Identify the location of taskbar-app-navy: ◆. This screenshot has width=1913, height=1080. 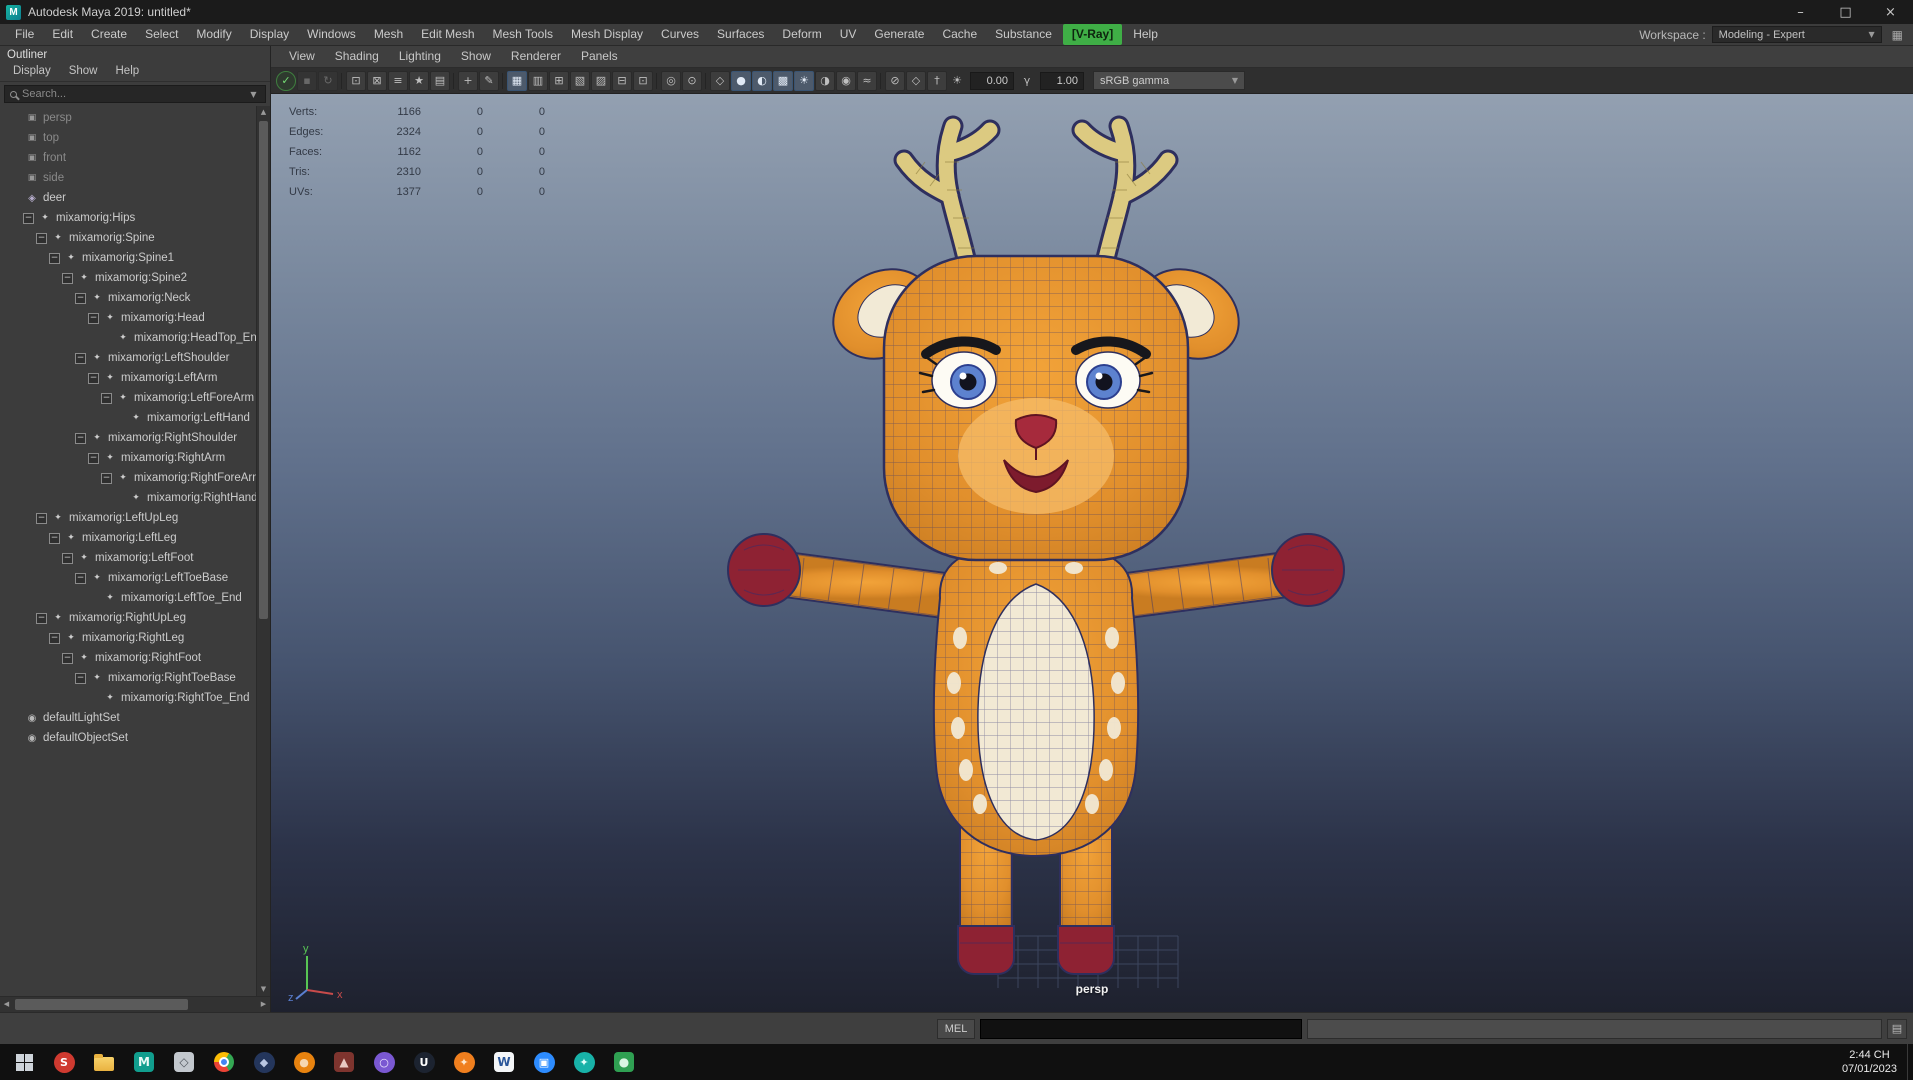
(264, 1062).